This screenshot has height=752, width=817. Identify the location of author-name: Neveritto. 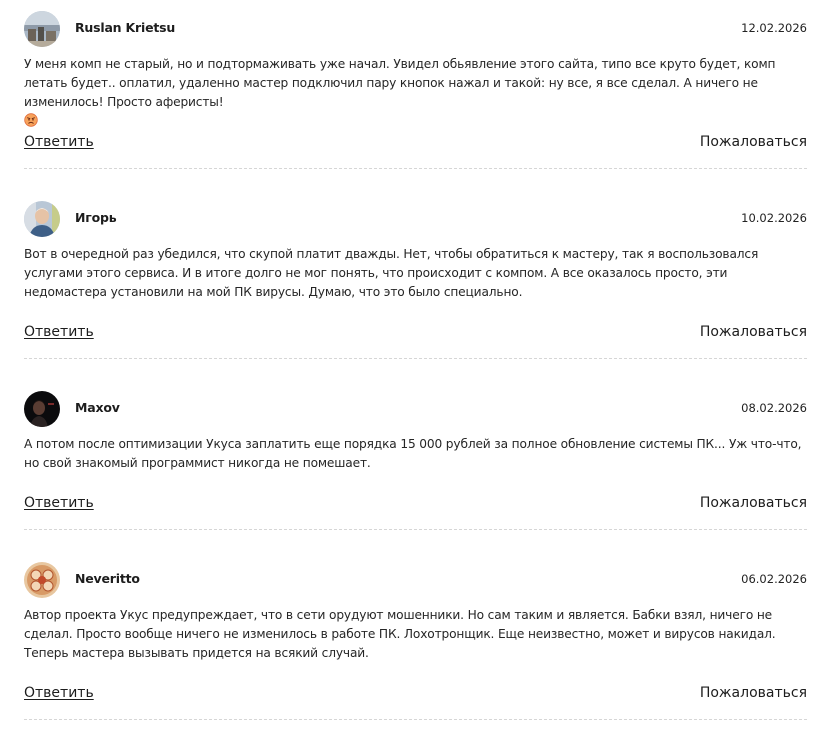
(107, 578).